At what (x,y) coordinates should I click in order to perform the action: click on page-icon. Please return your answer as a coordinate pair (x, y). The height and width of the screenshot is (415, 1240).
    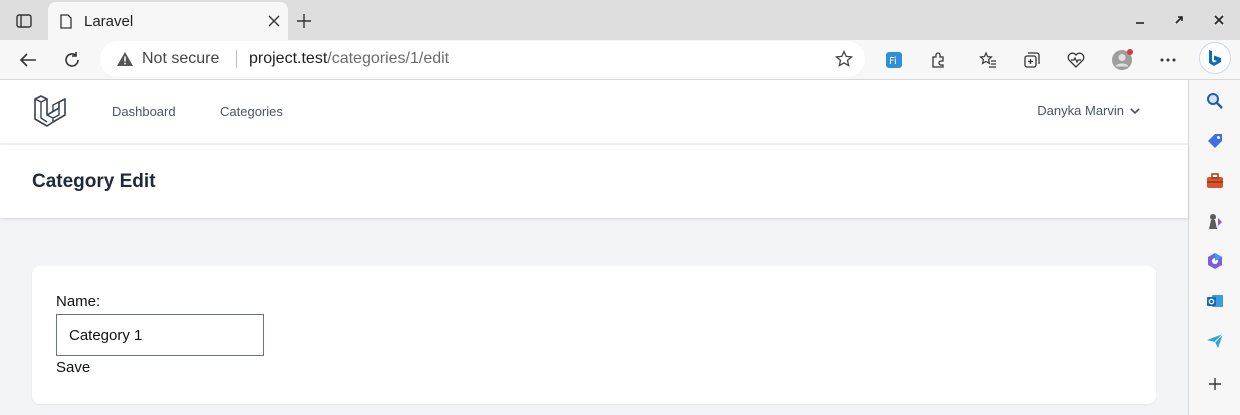
    Looking at the image, I should click on (66, 24).